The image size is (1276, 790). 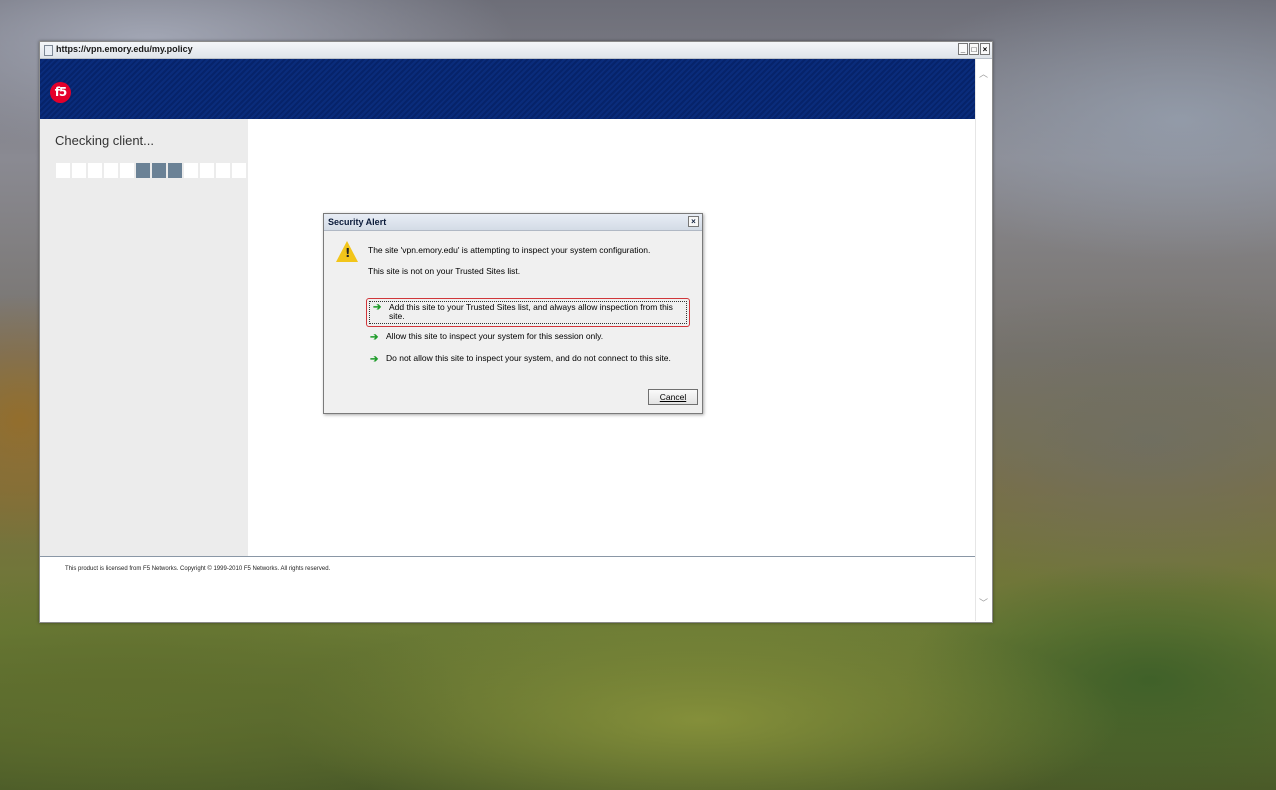 I want to click on f5-logo-icon: f5, so click(x=60, y=92).